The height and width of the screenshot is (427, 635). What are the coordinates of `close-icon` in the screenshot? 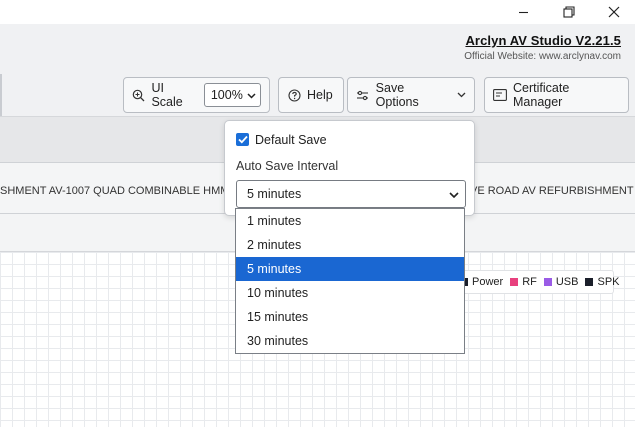 It's located at (613, 12).